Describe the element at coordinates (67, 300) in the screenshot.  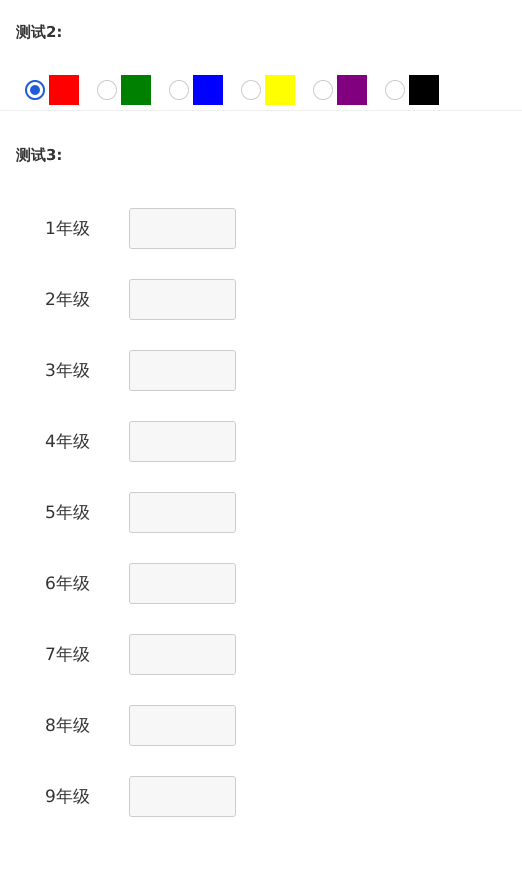
I see `field-label: 2年级` at that location.